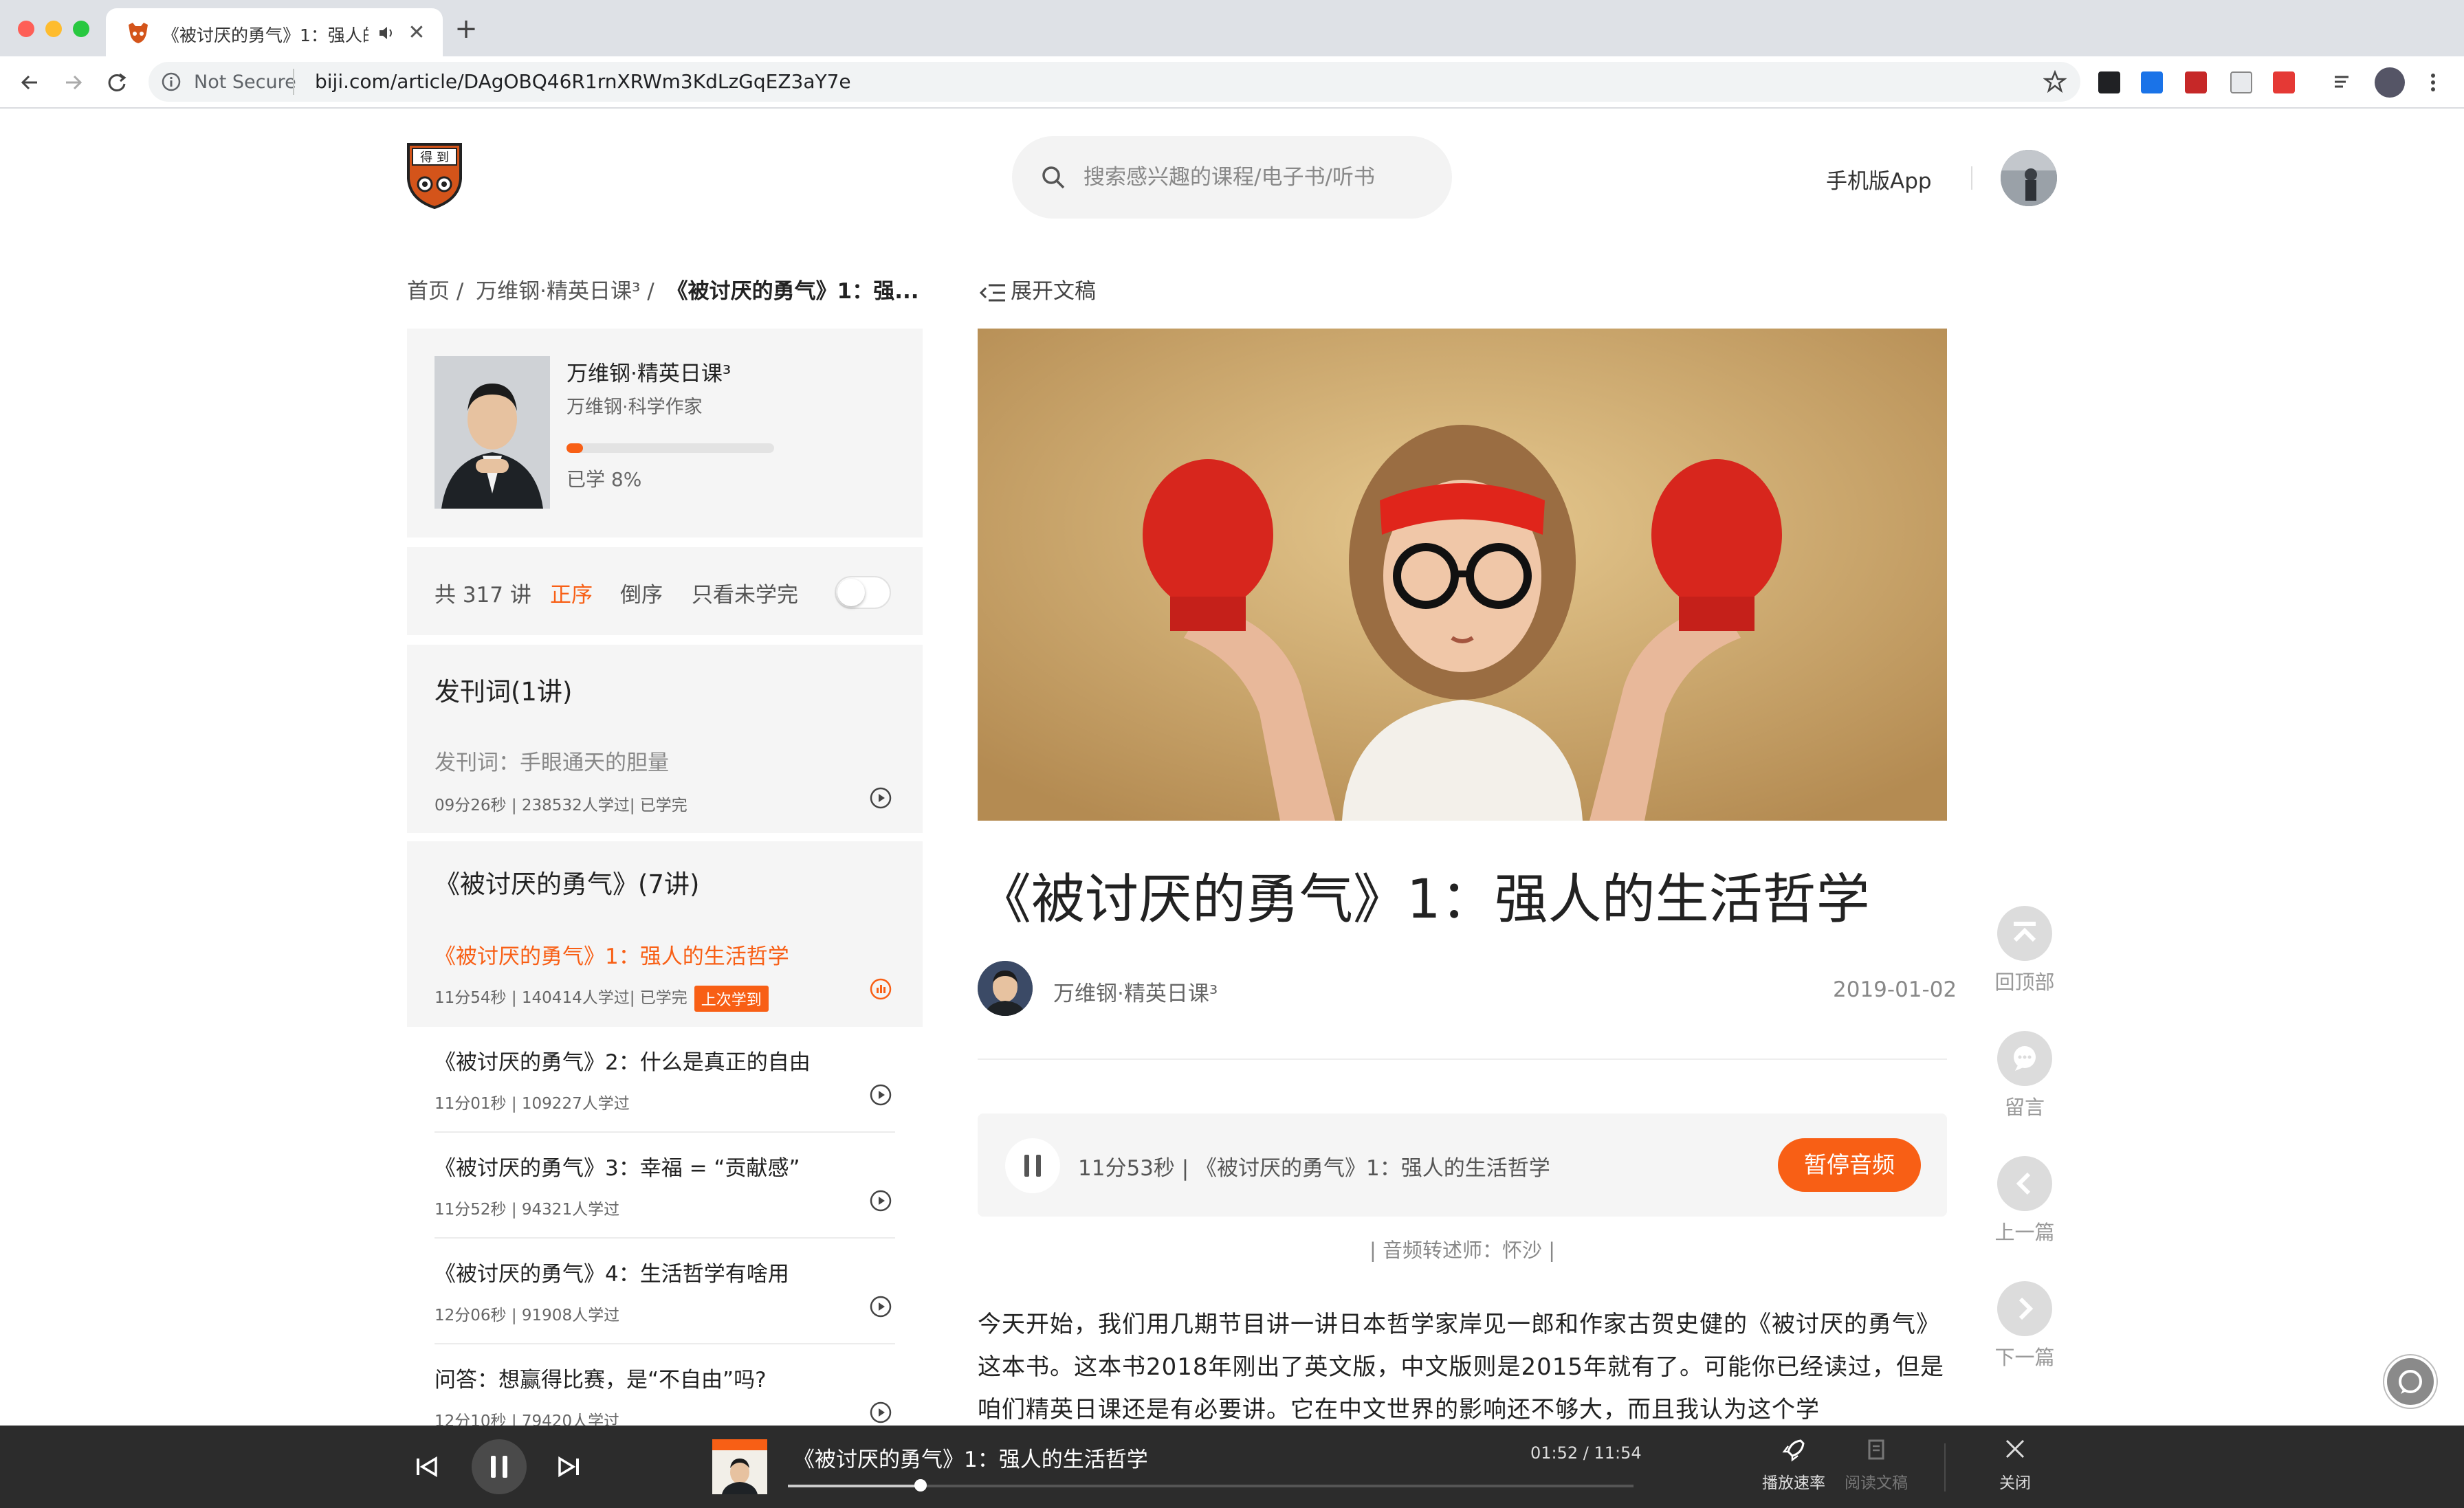 The image size is (2464, 1508). Describe the element at coordinates (565, 291) in the screenshot. I see `breadcrumb-course: 万维钢·精英日课³ /` at that location.